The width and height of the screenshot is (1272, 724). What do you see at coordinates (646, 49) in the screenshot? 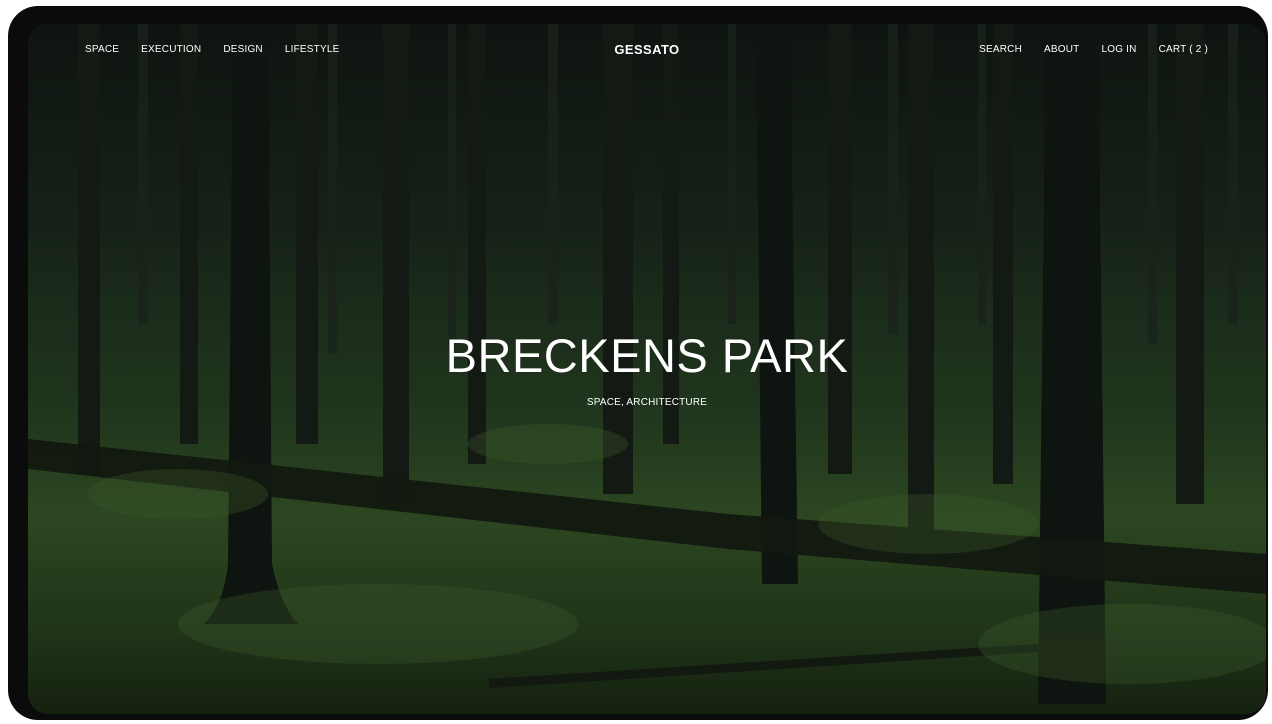
I see `site-logo: GESSATO` at bounding box center [646, 49].